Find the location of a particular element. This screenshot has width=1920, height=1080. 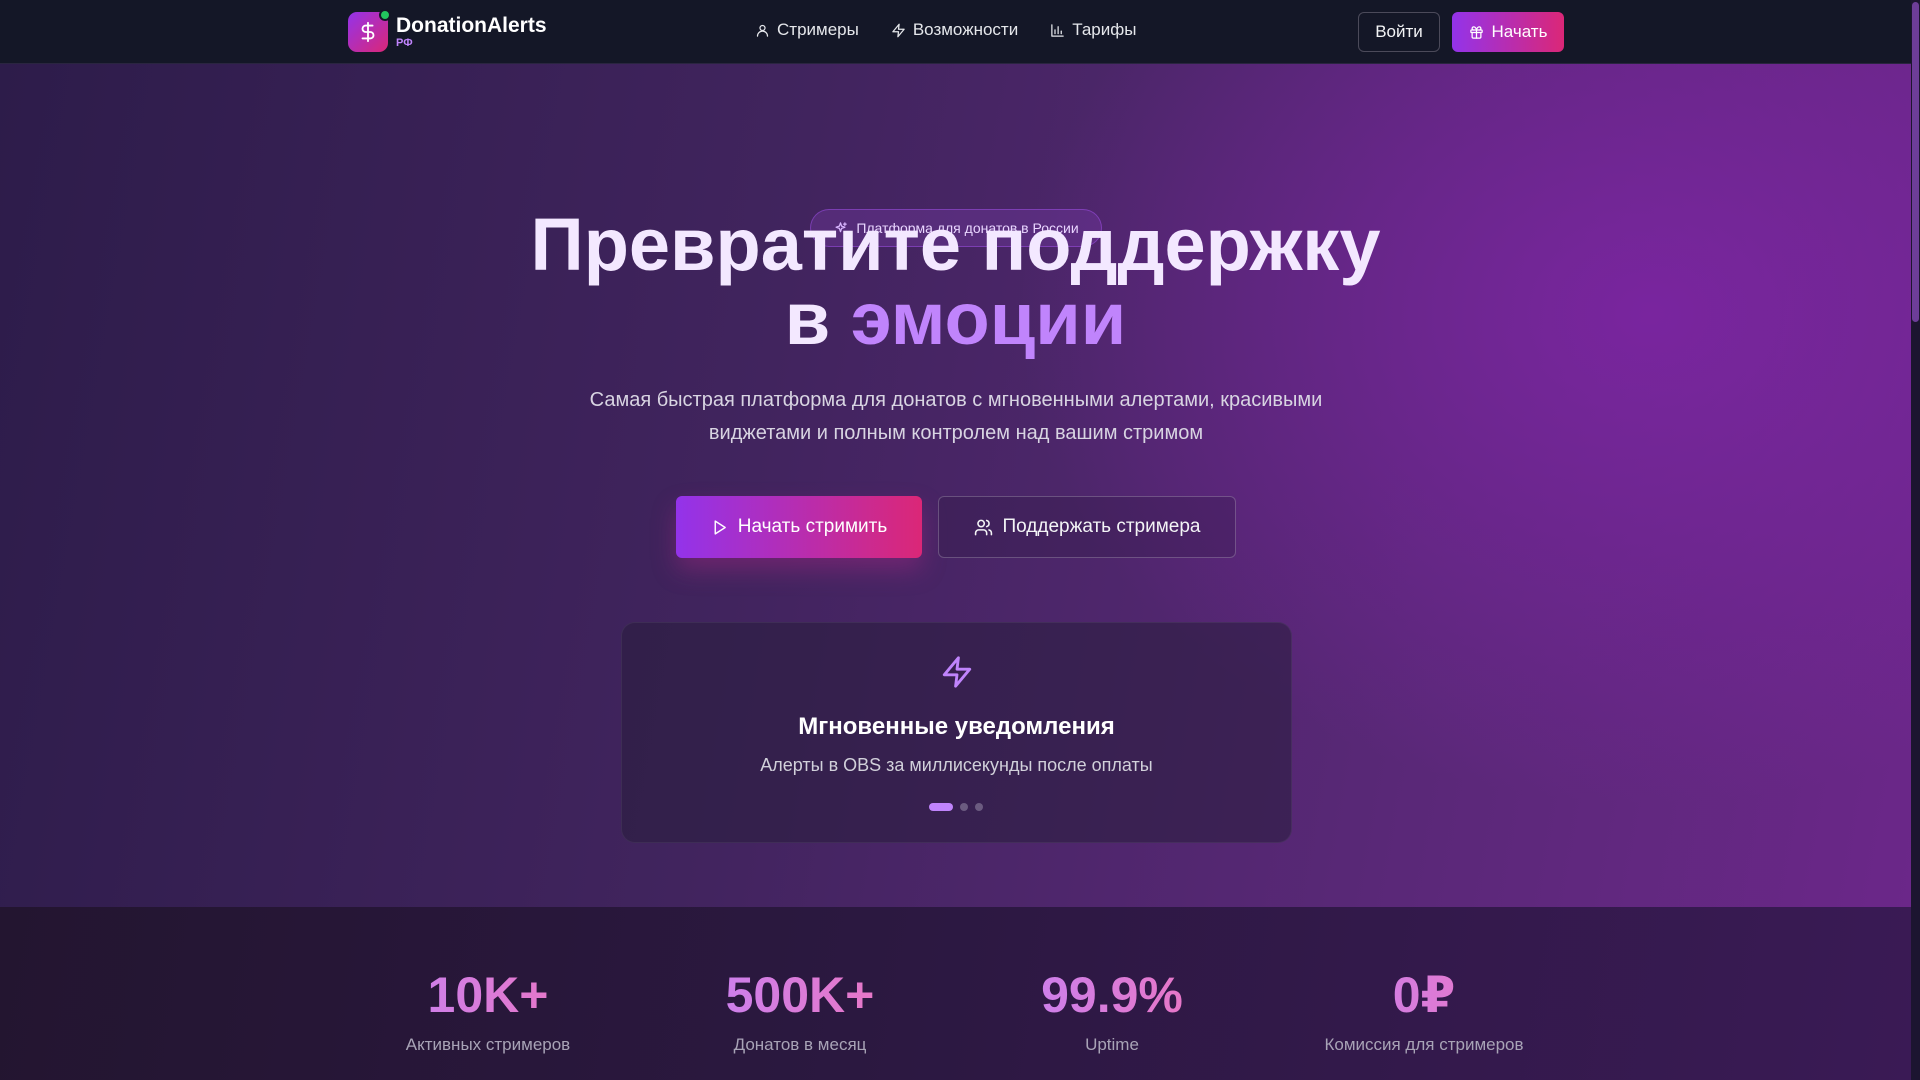

bar-chart-icon is located at coordinates (1057, 30).